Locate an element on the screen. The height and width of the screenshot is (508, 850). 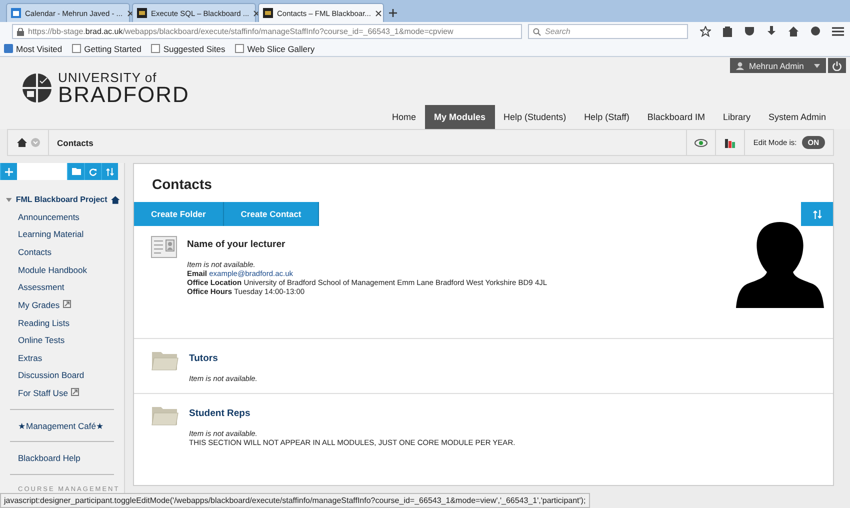
sidebar-link: Announcements is located at coordinates (49, 217).